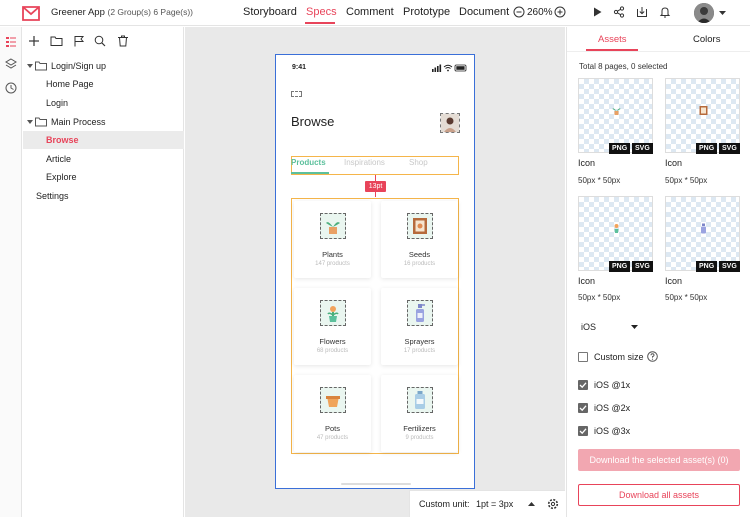  Describe the element at coordinates (103, 159) in the screenshot. I see `page-row-article: Article` at that location.